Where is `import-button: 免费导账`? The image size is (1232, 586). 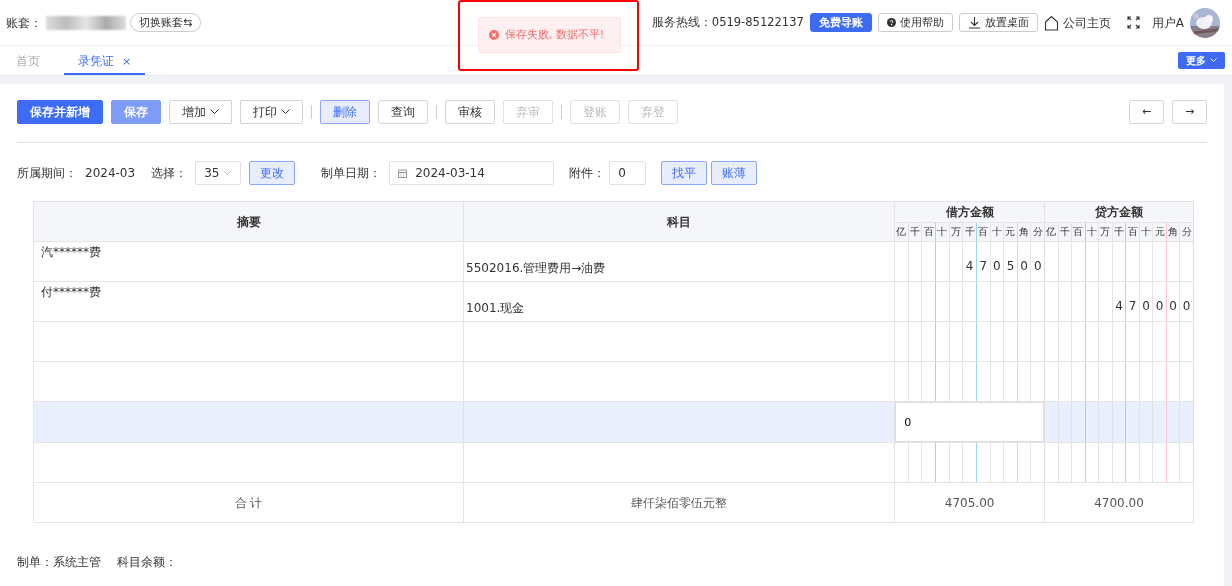 import-button: 免费导账 is located at coordinates (840, 22).